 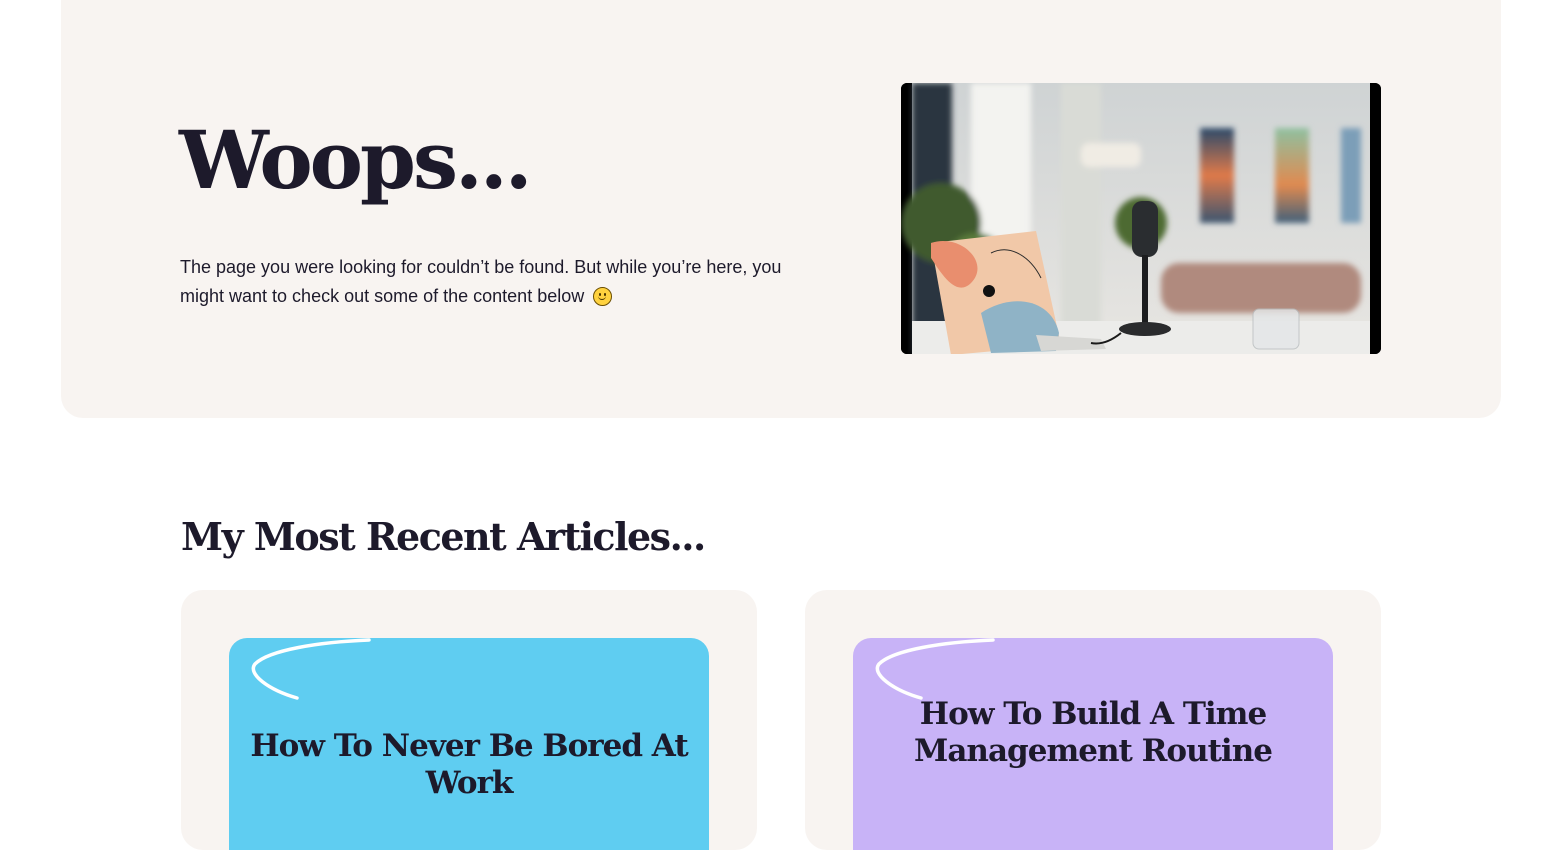 I want to click on article-card: How To Build A Time Management Routine, so click(x=1093, y=720).